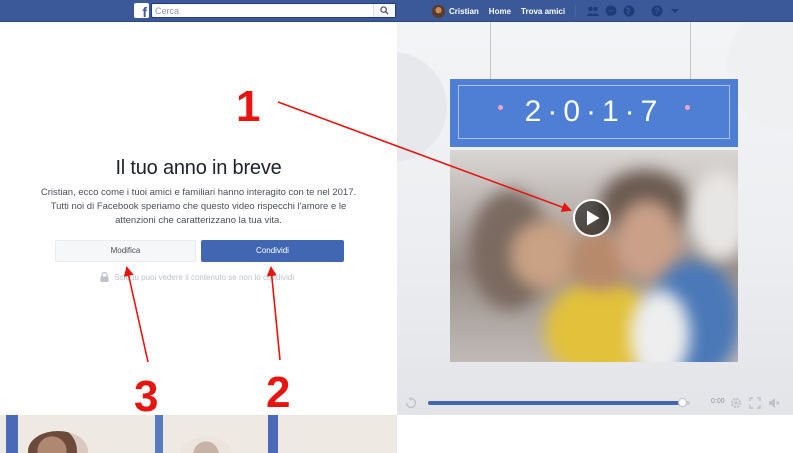 Image resolution: width=793 pixels, height=453 pixels. I want to click on progress-bar, so click(559, 402).